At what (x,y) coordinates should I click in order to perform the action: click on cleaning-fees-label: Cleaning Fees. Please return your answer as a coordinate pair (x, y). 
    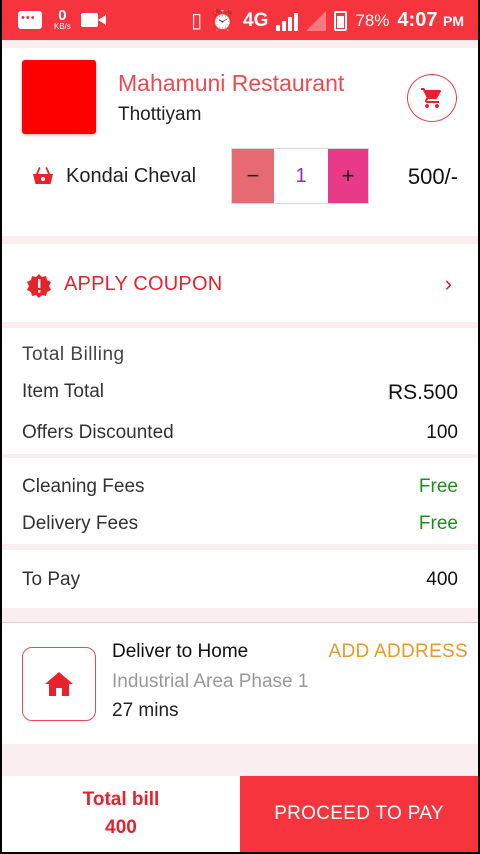
    Looking at the image, I should click on (83, 486).